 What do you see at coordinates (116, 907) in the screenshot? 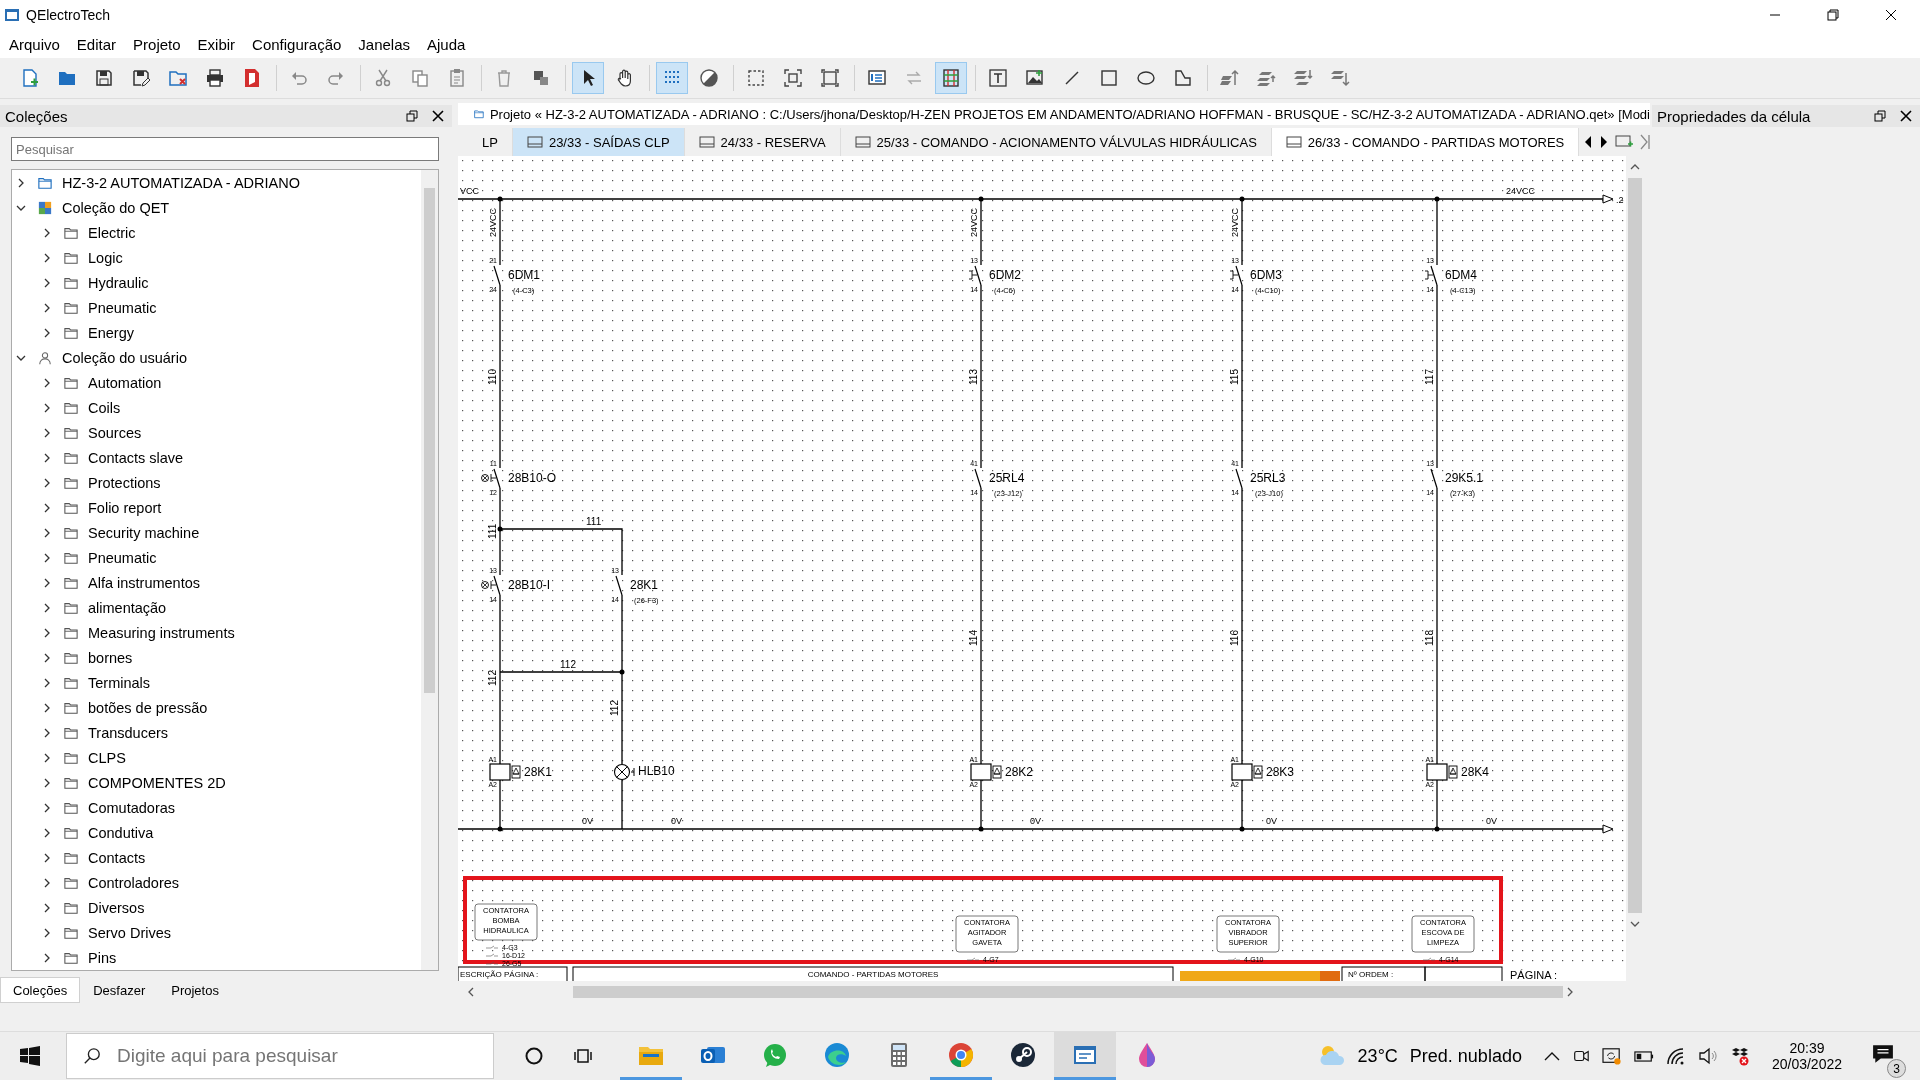
I see `tree-item: Diversos` at bounding box center [116, 907].